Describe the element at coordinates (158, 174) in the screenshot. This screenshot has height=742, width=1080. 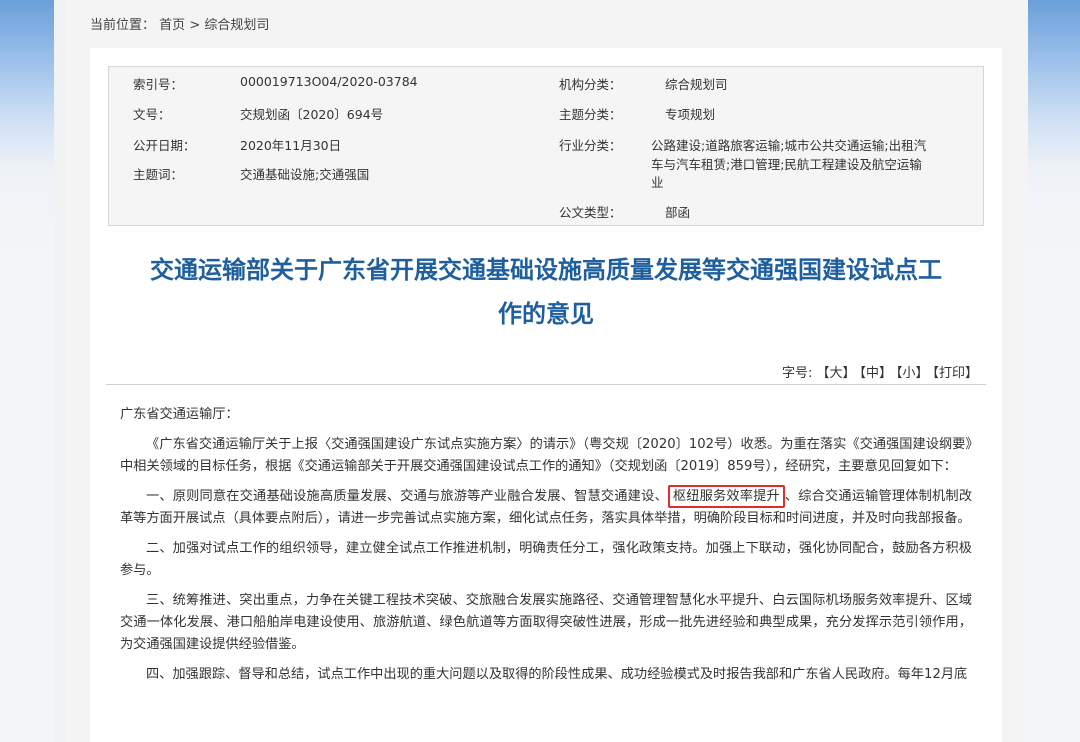
I see `keywords-label: 主题词：` at that location.